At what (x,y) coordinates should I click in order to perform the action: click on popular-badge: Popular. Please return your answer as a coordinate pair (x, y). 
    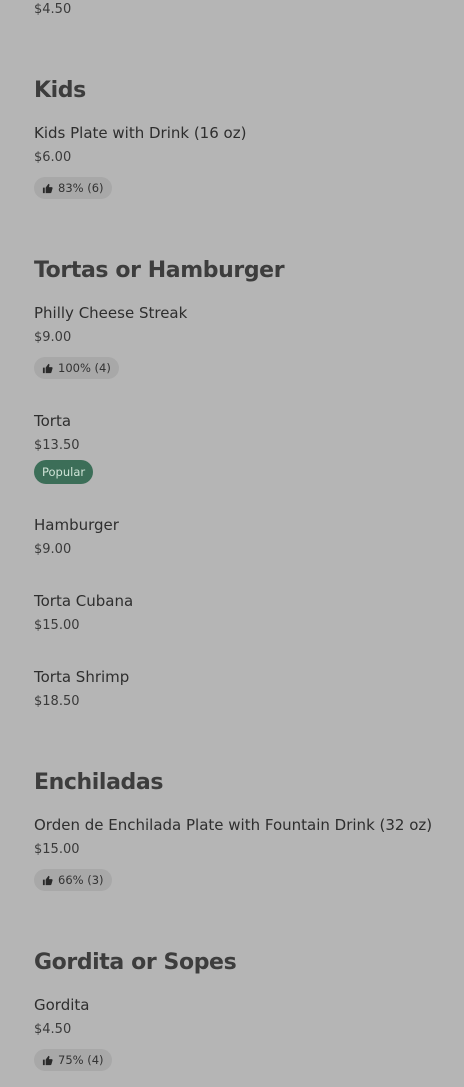
    Looking at the image, I should click on (64, 472).